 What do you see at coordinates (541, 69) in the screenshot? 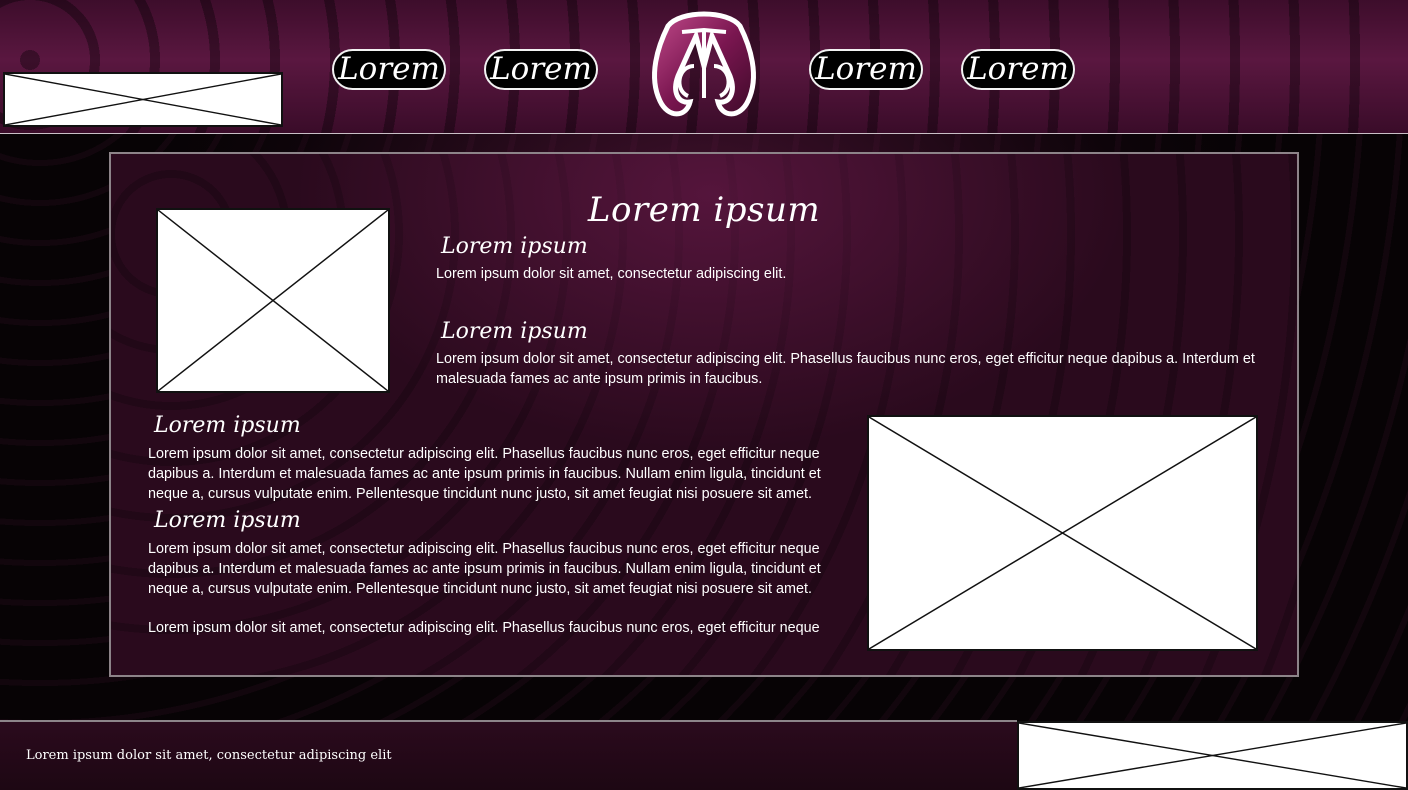
I see `nav-item-2: Lorem` at bounding box center [541, 69].